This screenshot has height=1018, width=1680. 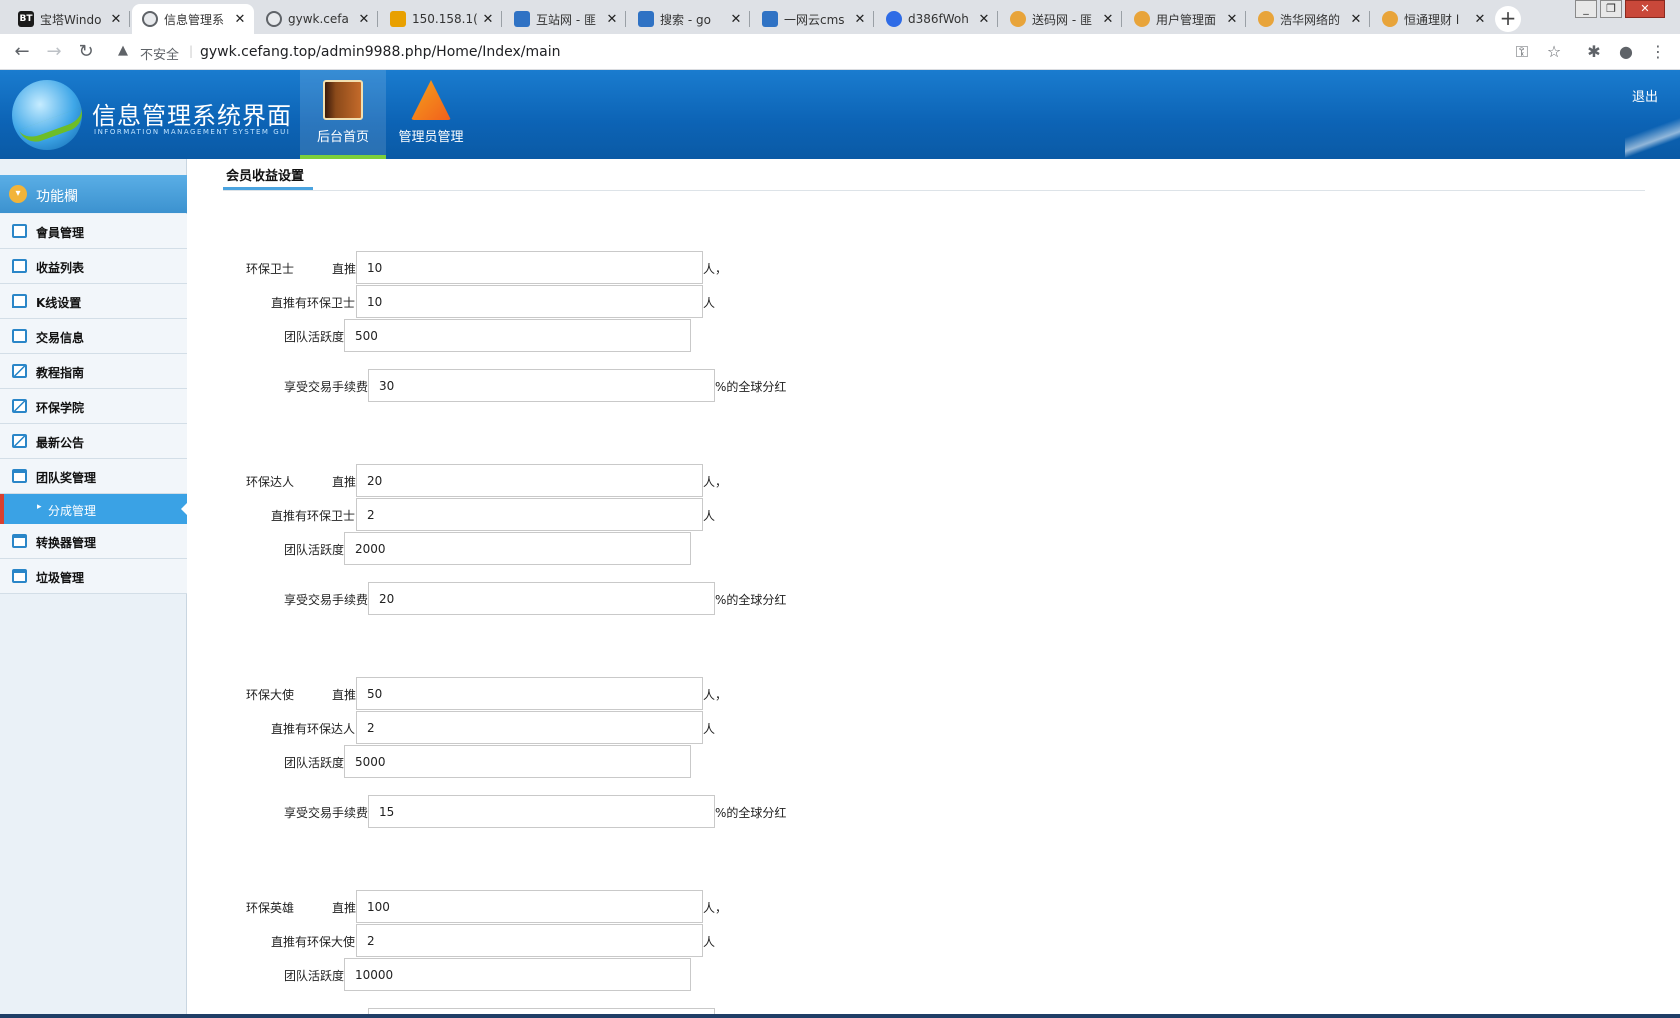 I want to click on sub-label: 直推有环保卫士, so click(x=313, y=303).